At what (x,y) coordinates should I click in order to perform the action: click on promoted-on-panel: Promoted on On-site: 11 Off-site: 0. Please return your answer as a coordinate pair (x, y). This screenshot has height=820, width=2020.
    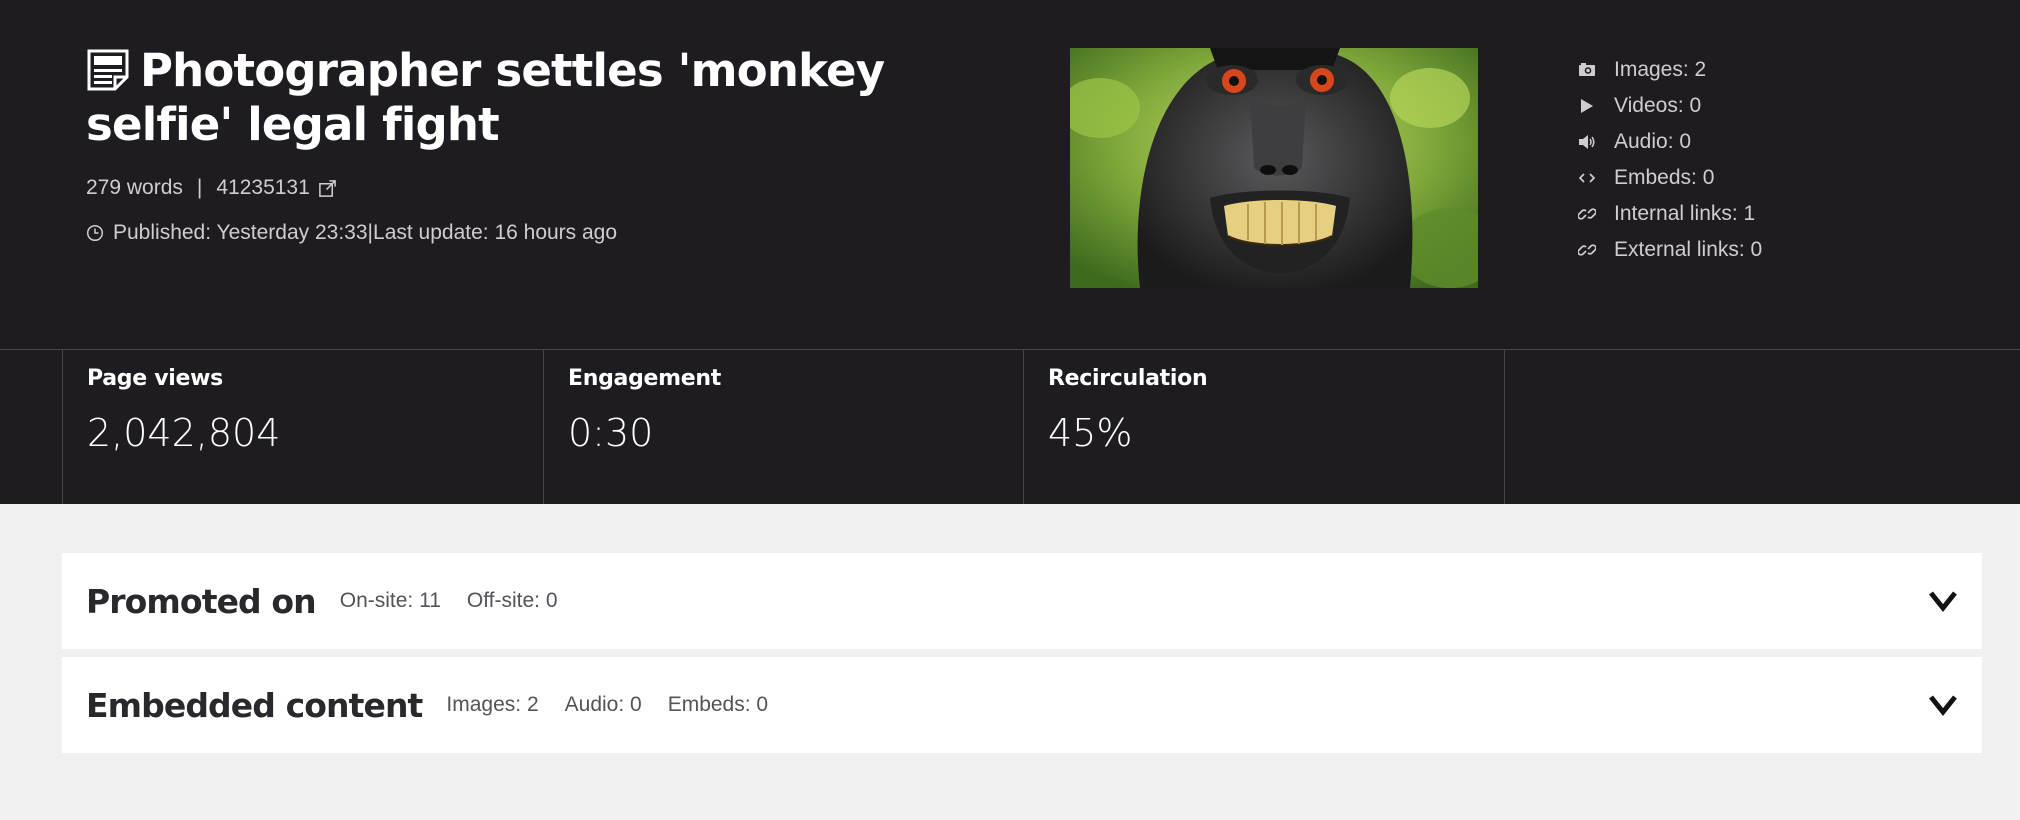
    Looking at the image, I should click on (1022, 601).